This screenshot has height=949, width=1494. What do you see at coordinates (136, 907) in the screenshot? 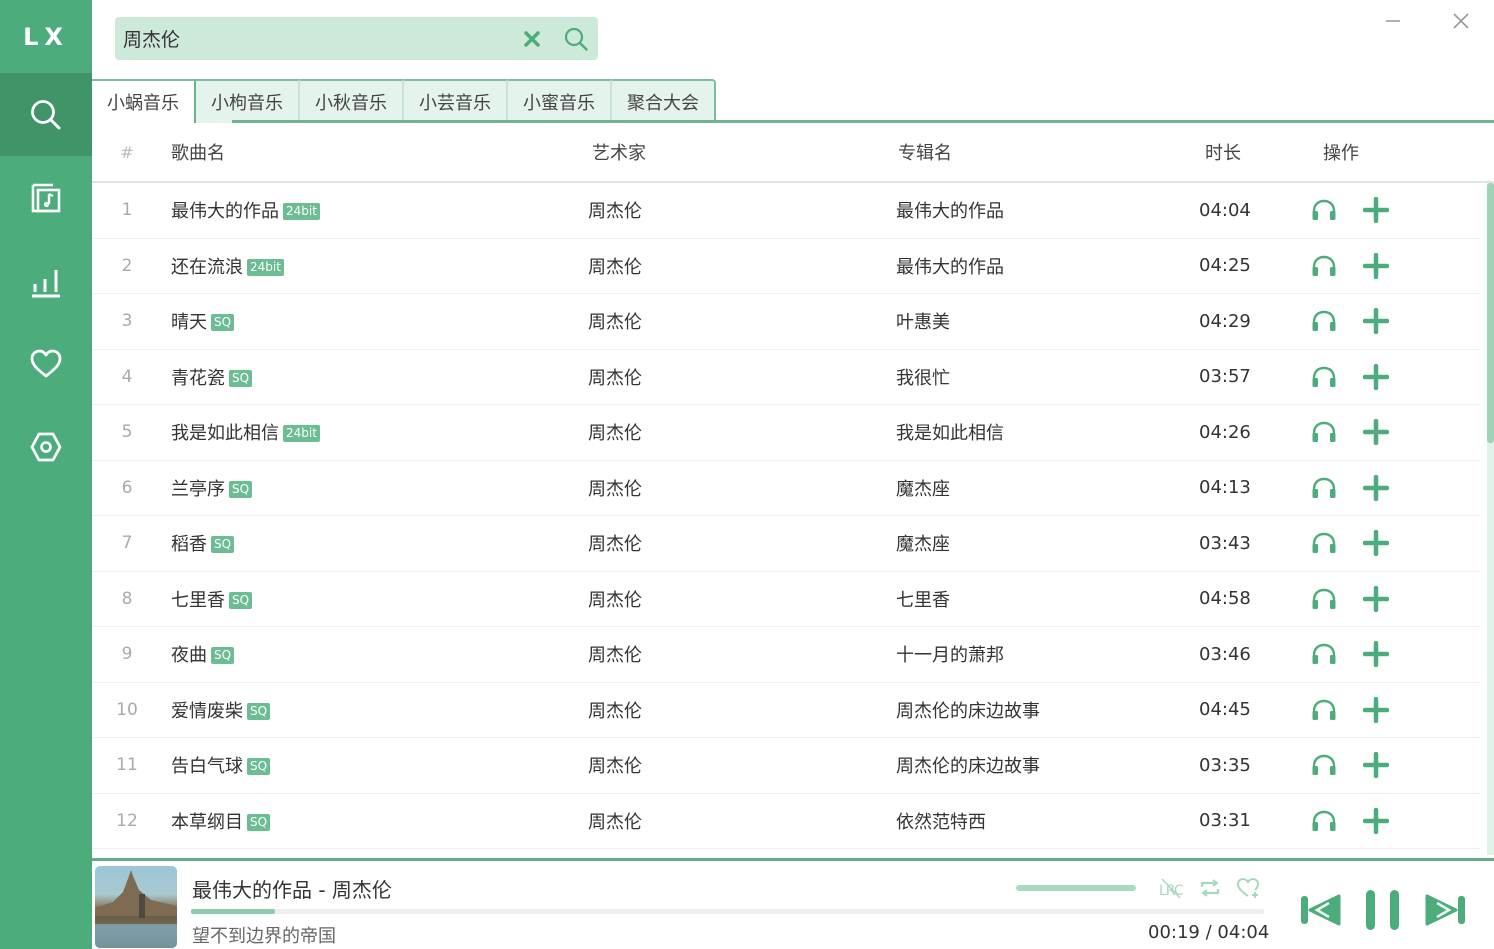
I see `album-cover` at bounding box center [136, 907].